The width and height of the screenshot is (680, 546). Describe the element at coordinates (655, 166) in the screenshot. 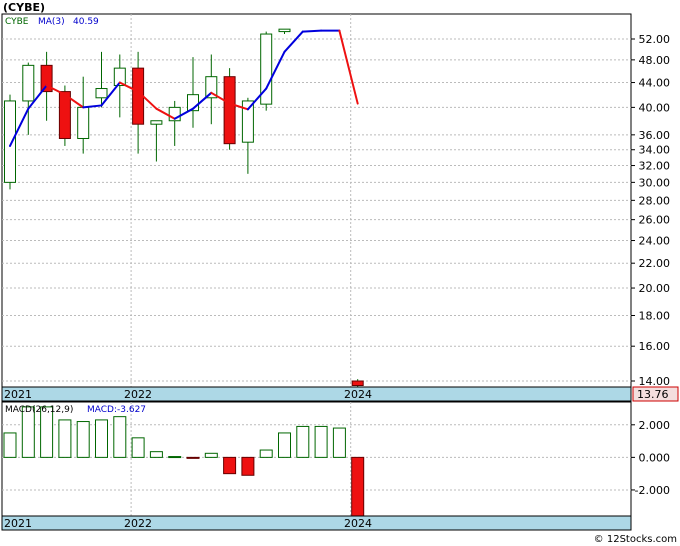

I see `price-y-tick-label: 32.00` at that location.